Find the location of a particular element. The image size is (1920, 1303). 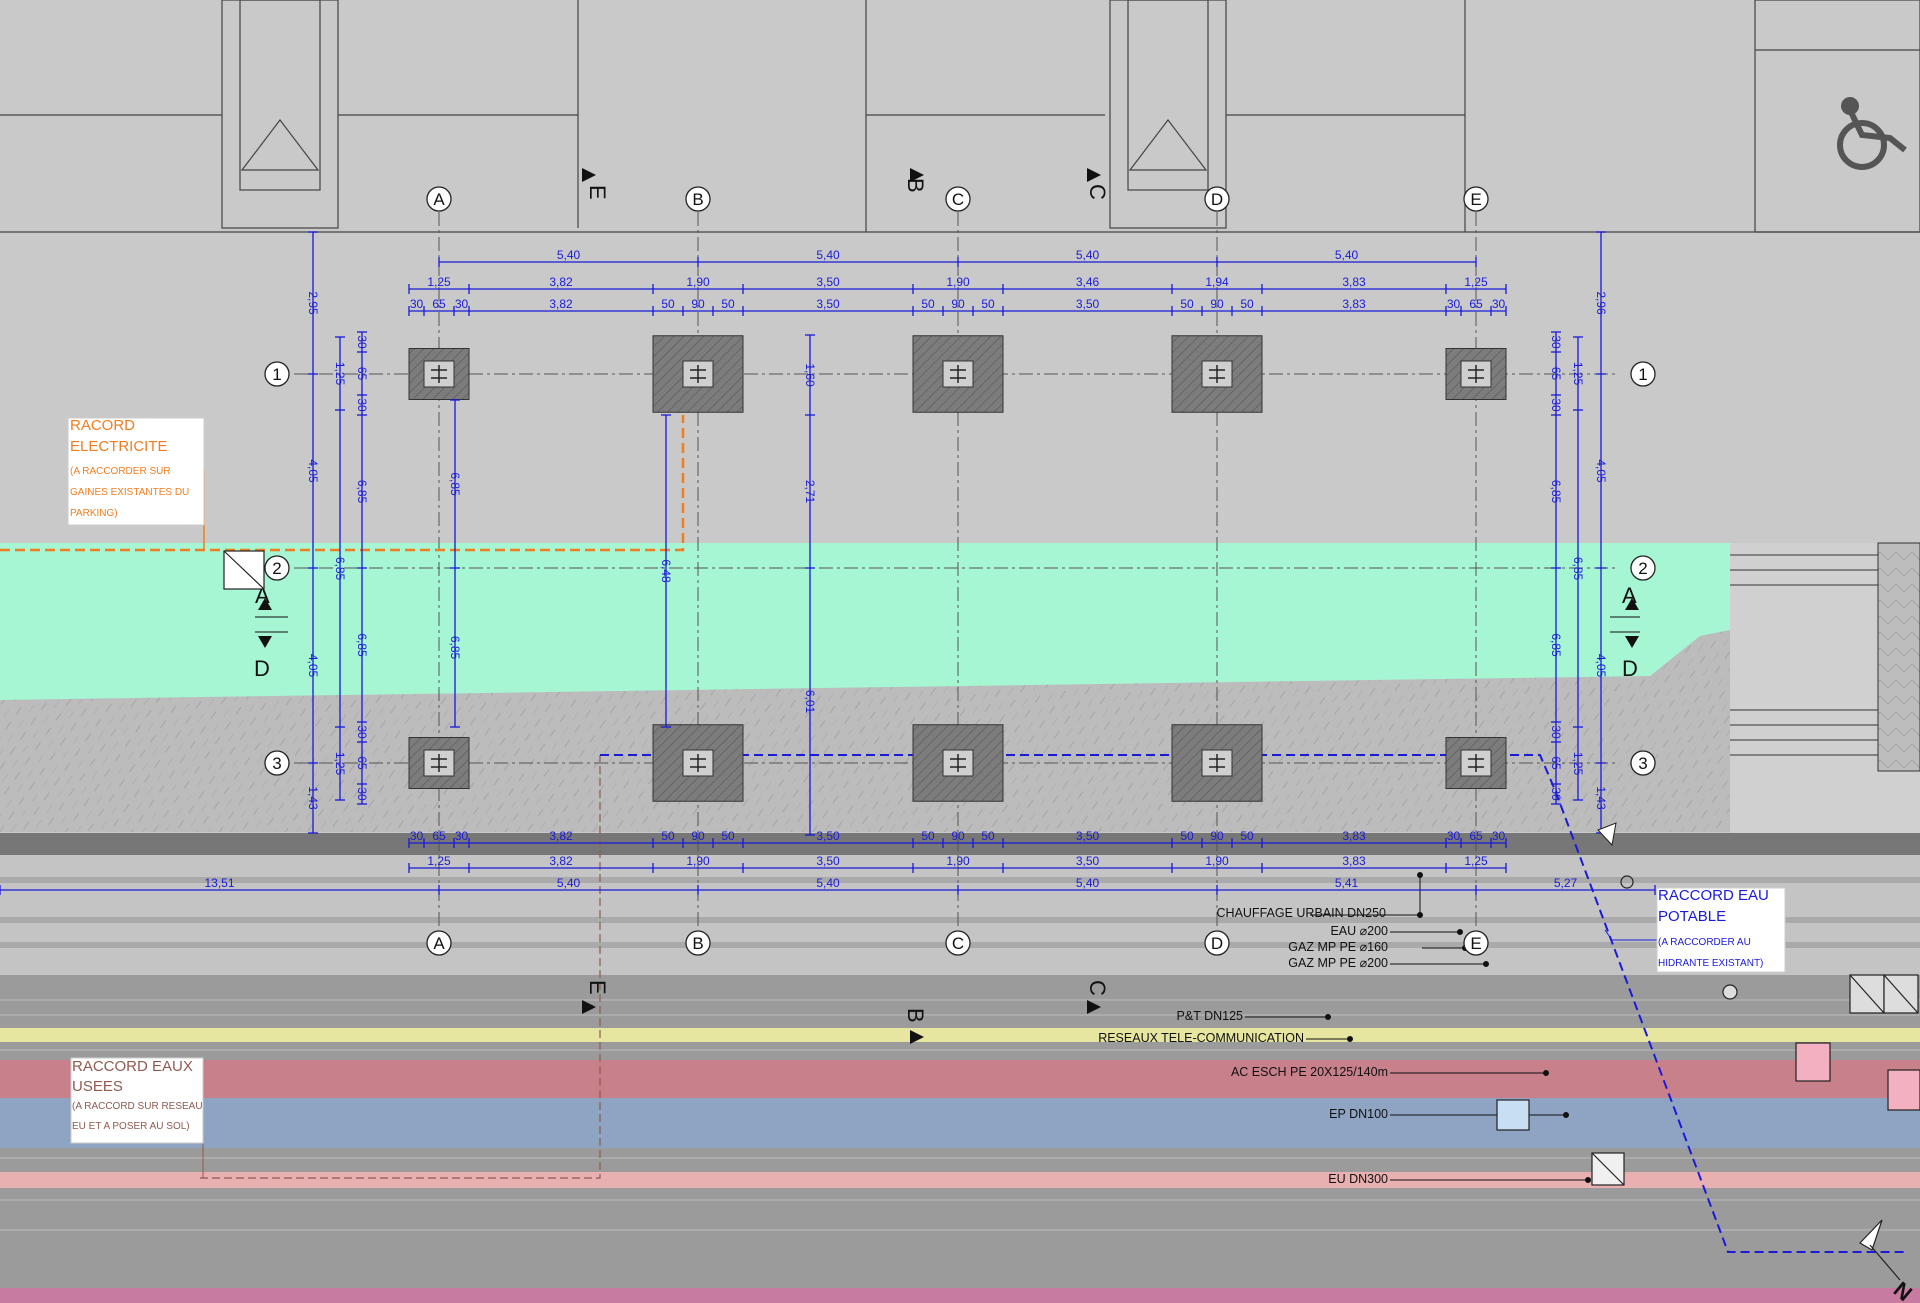

dim-col-a-label-wrap: 6,85 is located at coordinates (455, 648).